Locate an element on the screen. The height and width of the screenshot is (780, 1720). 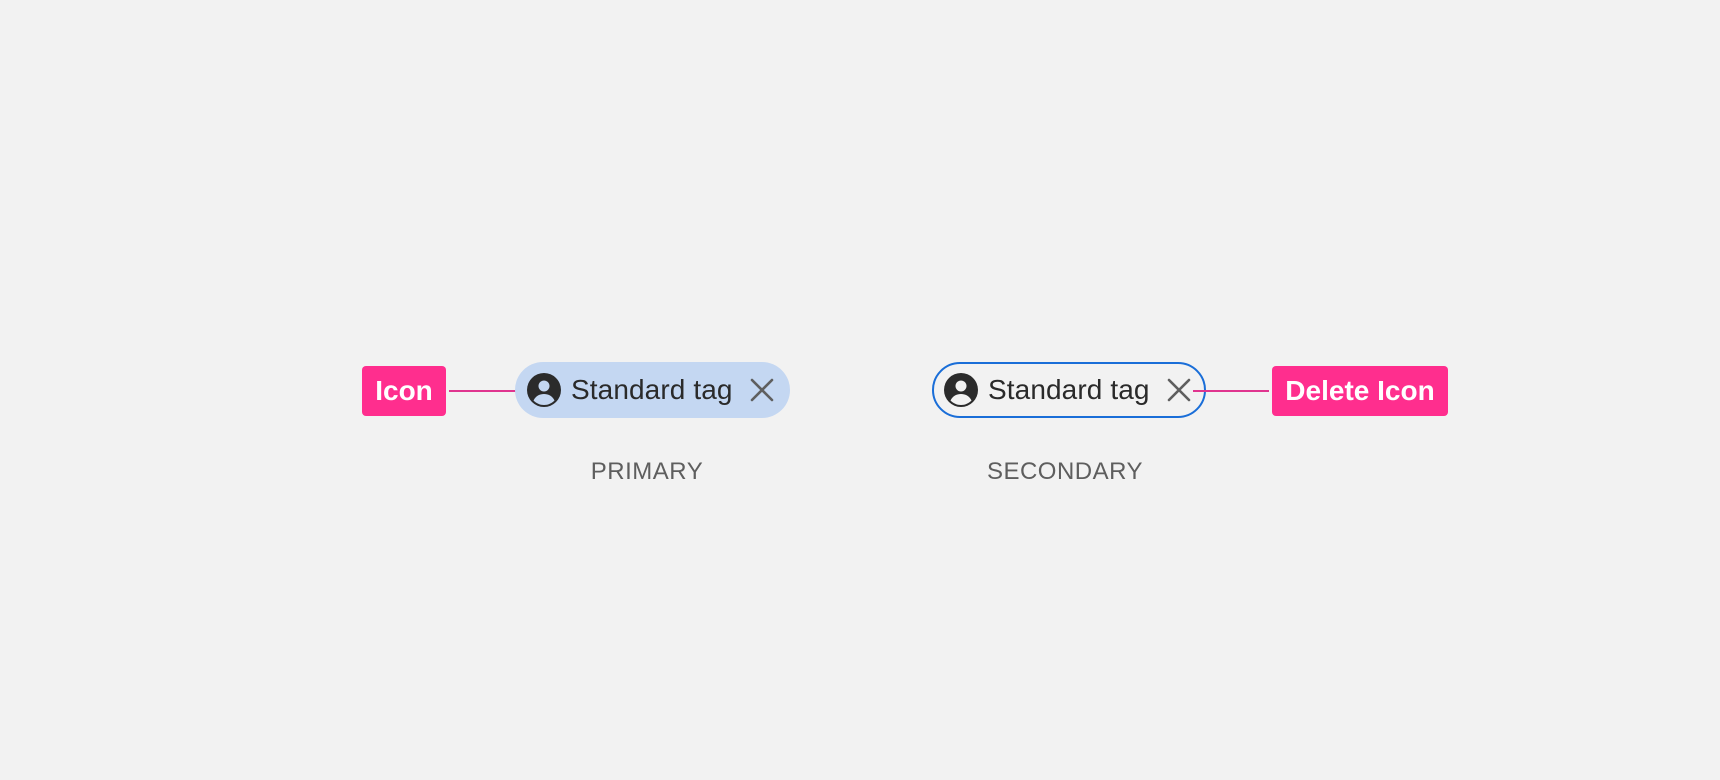
delete-icon-callout-label: Delete Icon is located at coordinates (1360, 390).